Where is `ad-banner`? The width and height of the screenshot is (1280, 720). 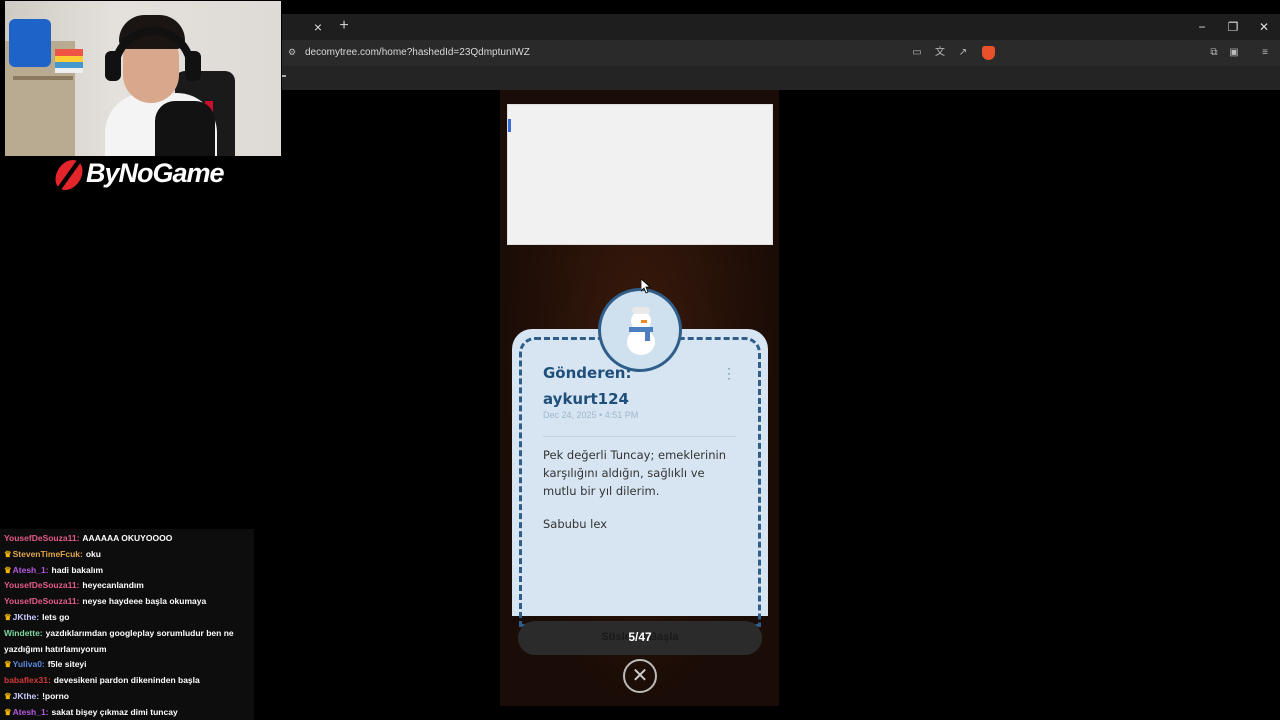
ad-banner is located at coordinates (640, 174).